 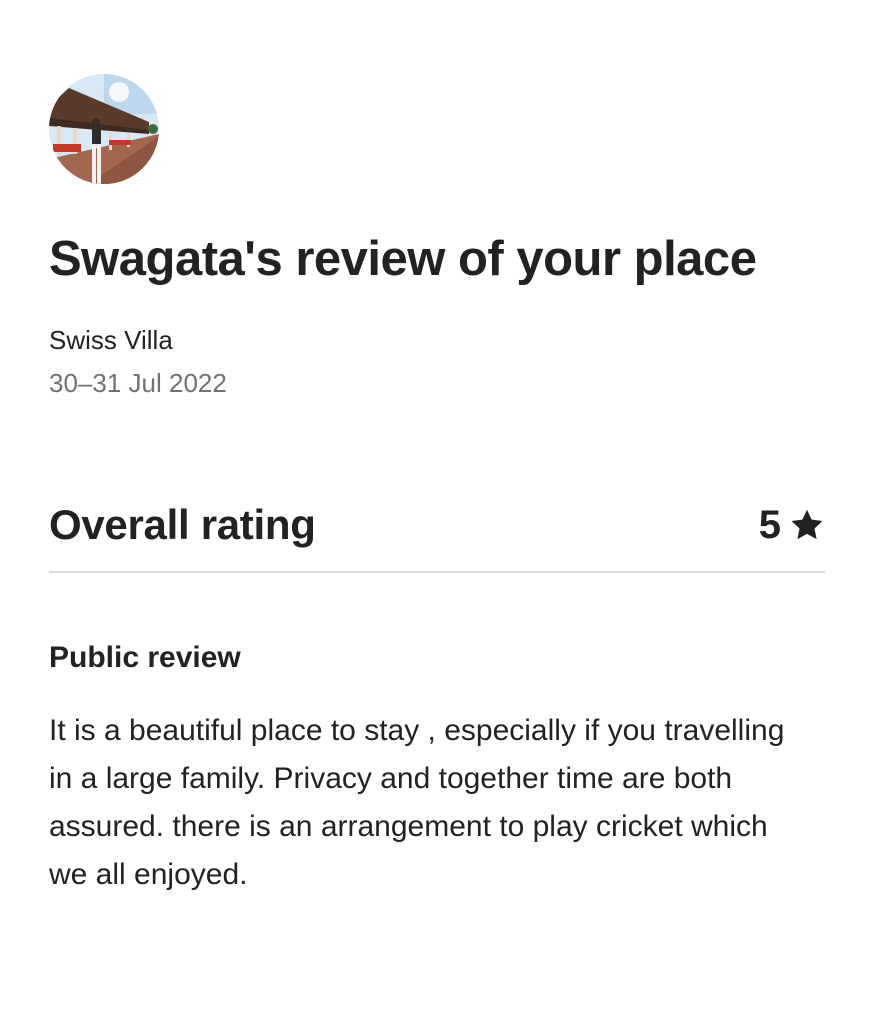 What do you see at coordinates (437, 525) in the screenshot?
I see `overall-rating-row: Overall rating 5` at bounding box center [437, 525].